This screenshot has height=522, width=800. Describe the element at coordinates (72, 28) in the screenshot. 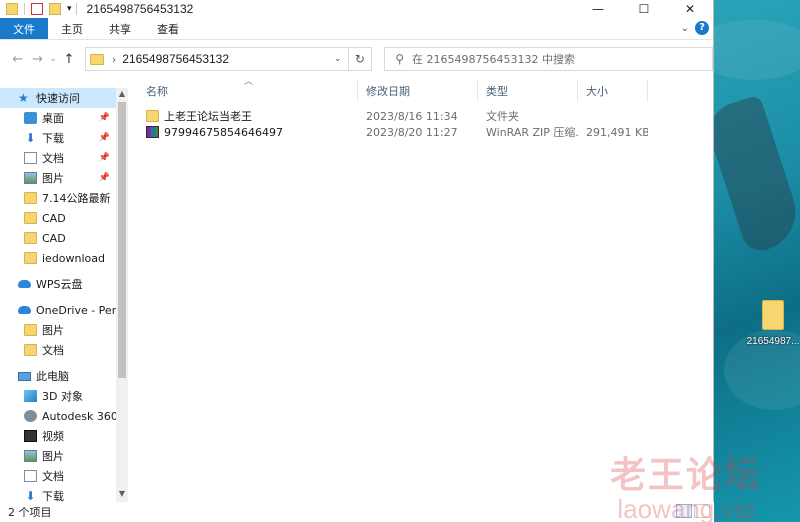

I see `tab-home: 主页` at that location.